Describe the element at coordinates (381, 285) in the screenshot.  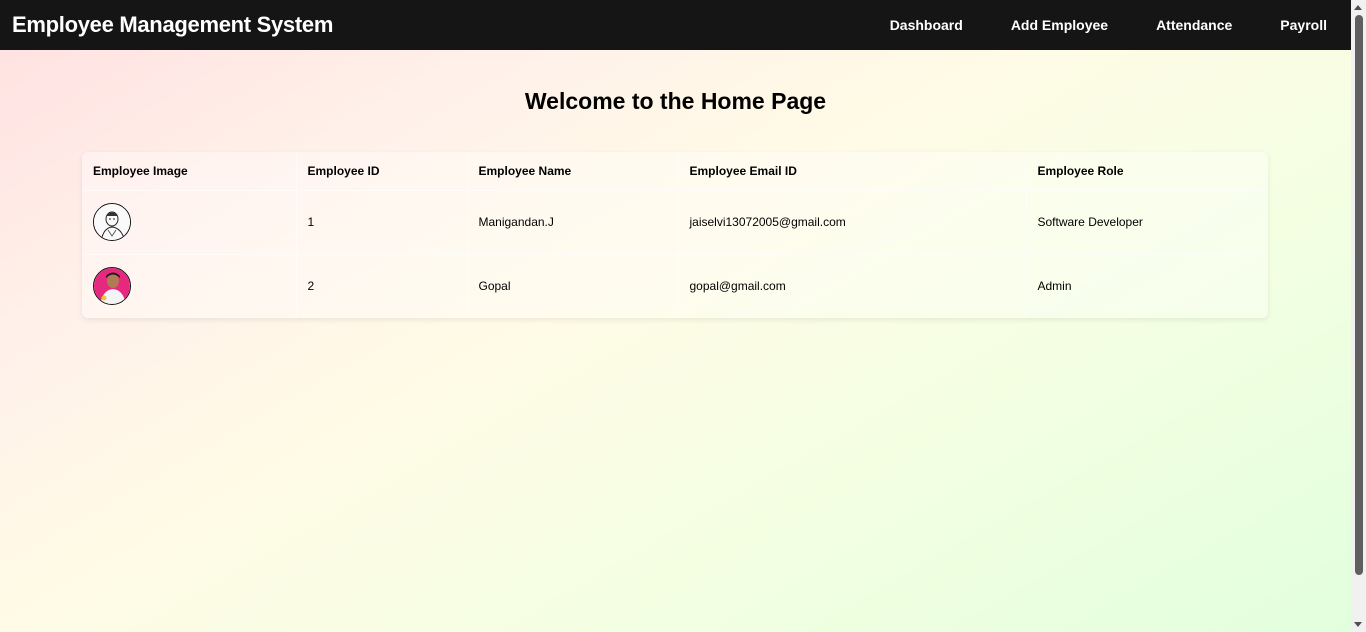
I see `employee-id-cell: 2` at that location.